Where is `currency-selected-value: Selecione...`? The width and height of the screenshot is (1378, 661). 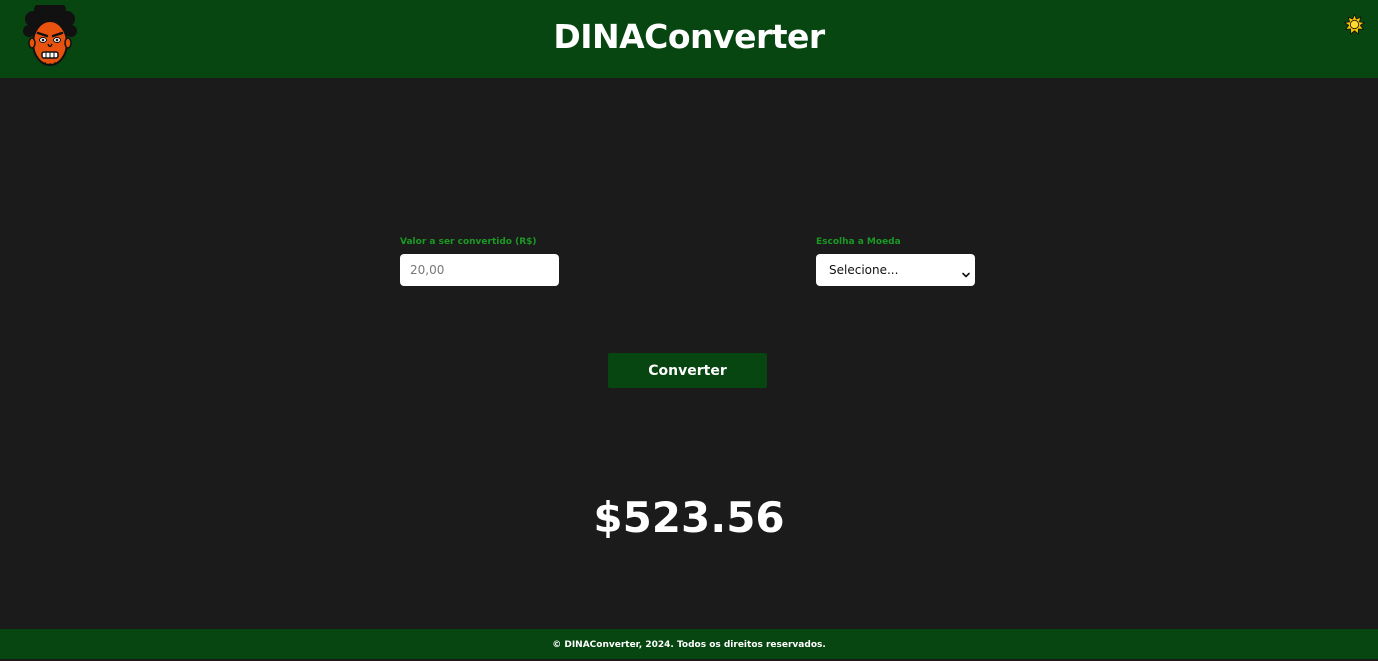
currency-selected-value: Selecione... is located at coordinates (864, 270).